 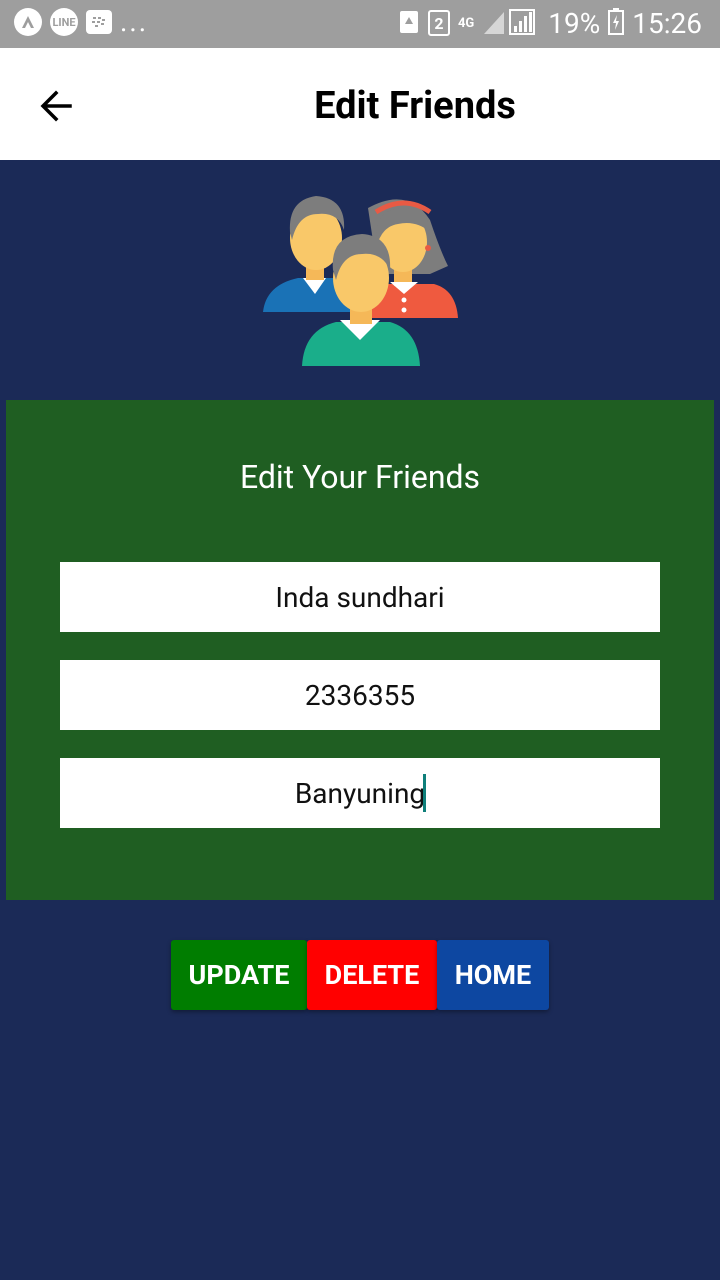 I want to click on system-icons: 2 4G 19% 15:26, so click(x=550, y=23).